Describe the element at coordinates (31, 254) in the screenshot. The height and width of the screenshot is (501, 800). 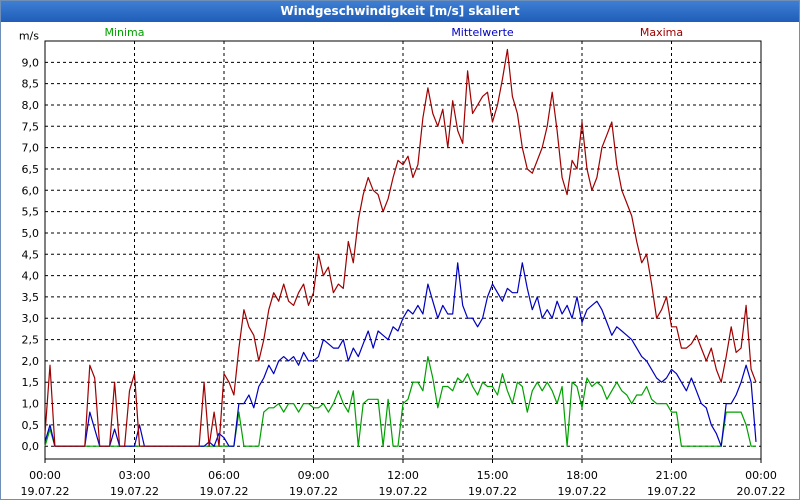
I see `y-tick-label: 4,5` at that location.